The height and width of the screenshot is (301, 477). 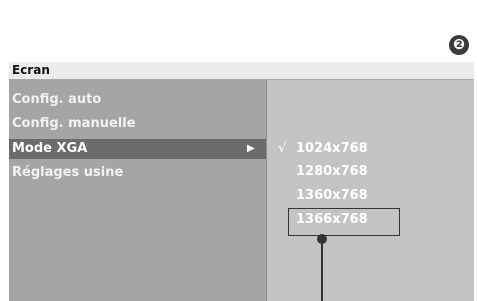 What do you see at coordinates (57, 99) in the screenshot?
I see `menu-item-label: Config. auto` at bounding box center [57, 99].